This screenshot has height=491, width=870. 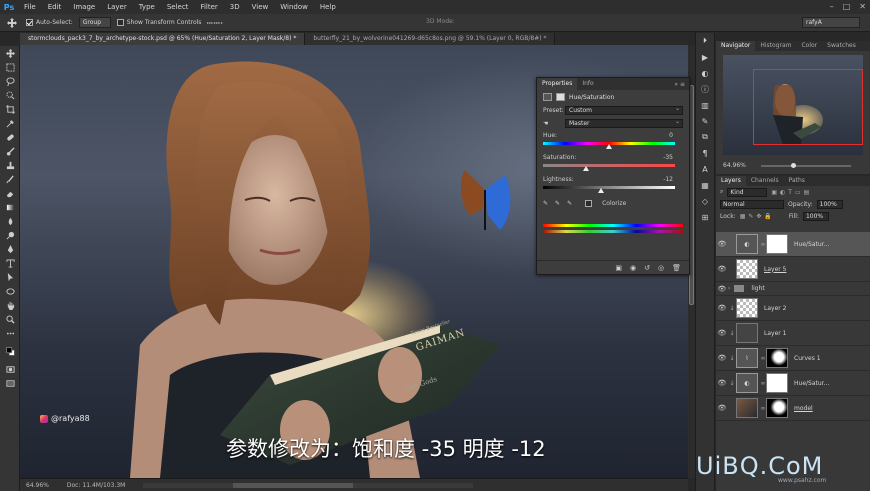 I want to click on status-zoom: 64.96%, so click(x=37, y=485).